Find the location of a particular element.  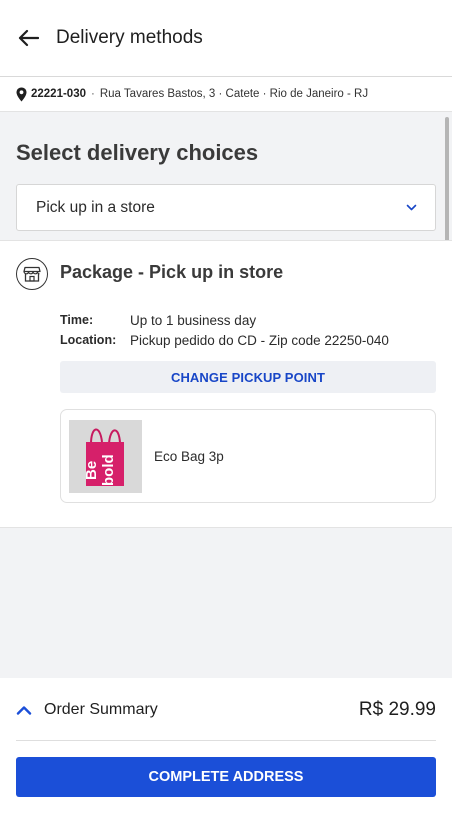

delivery-time-row: Time: Up to 1 business day is located at coordinates (158, 320).